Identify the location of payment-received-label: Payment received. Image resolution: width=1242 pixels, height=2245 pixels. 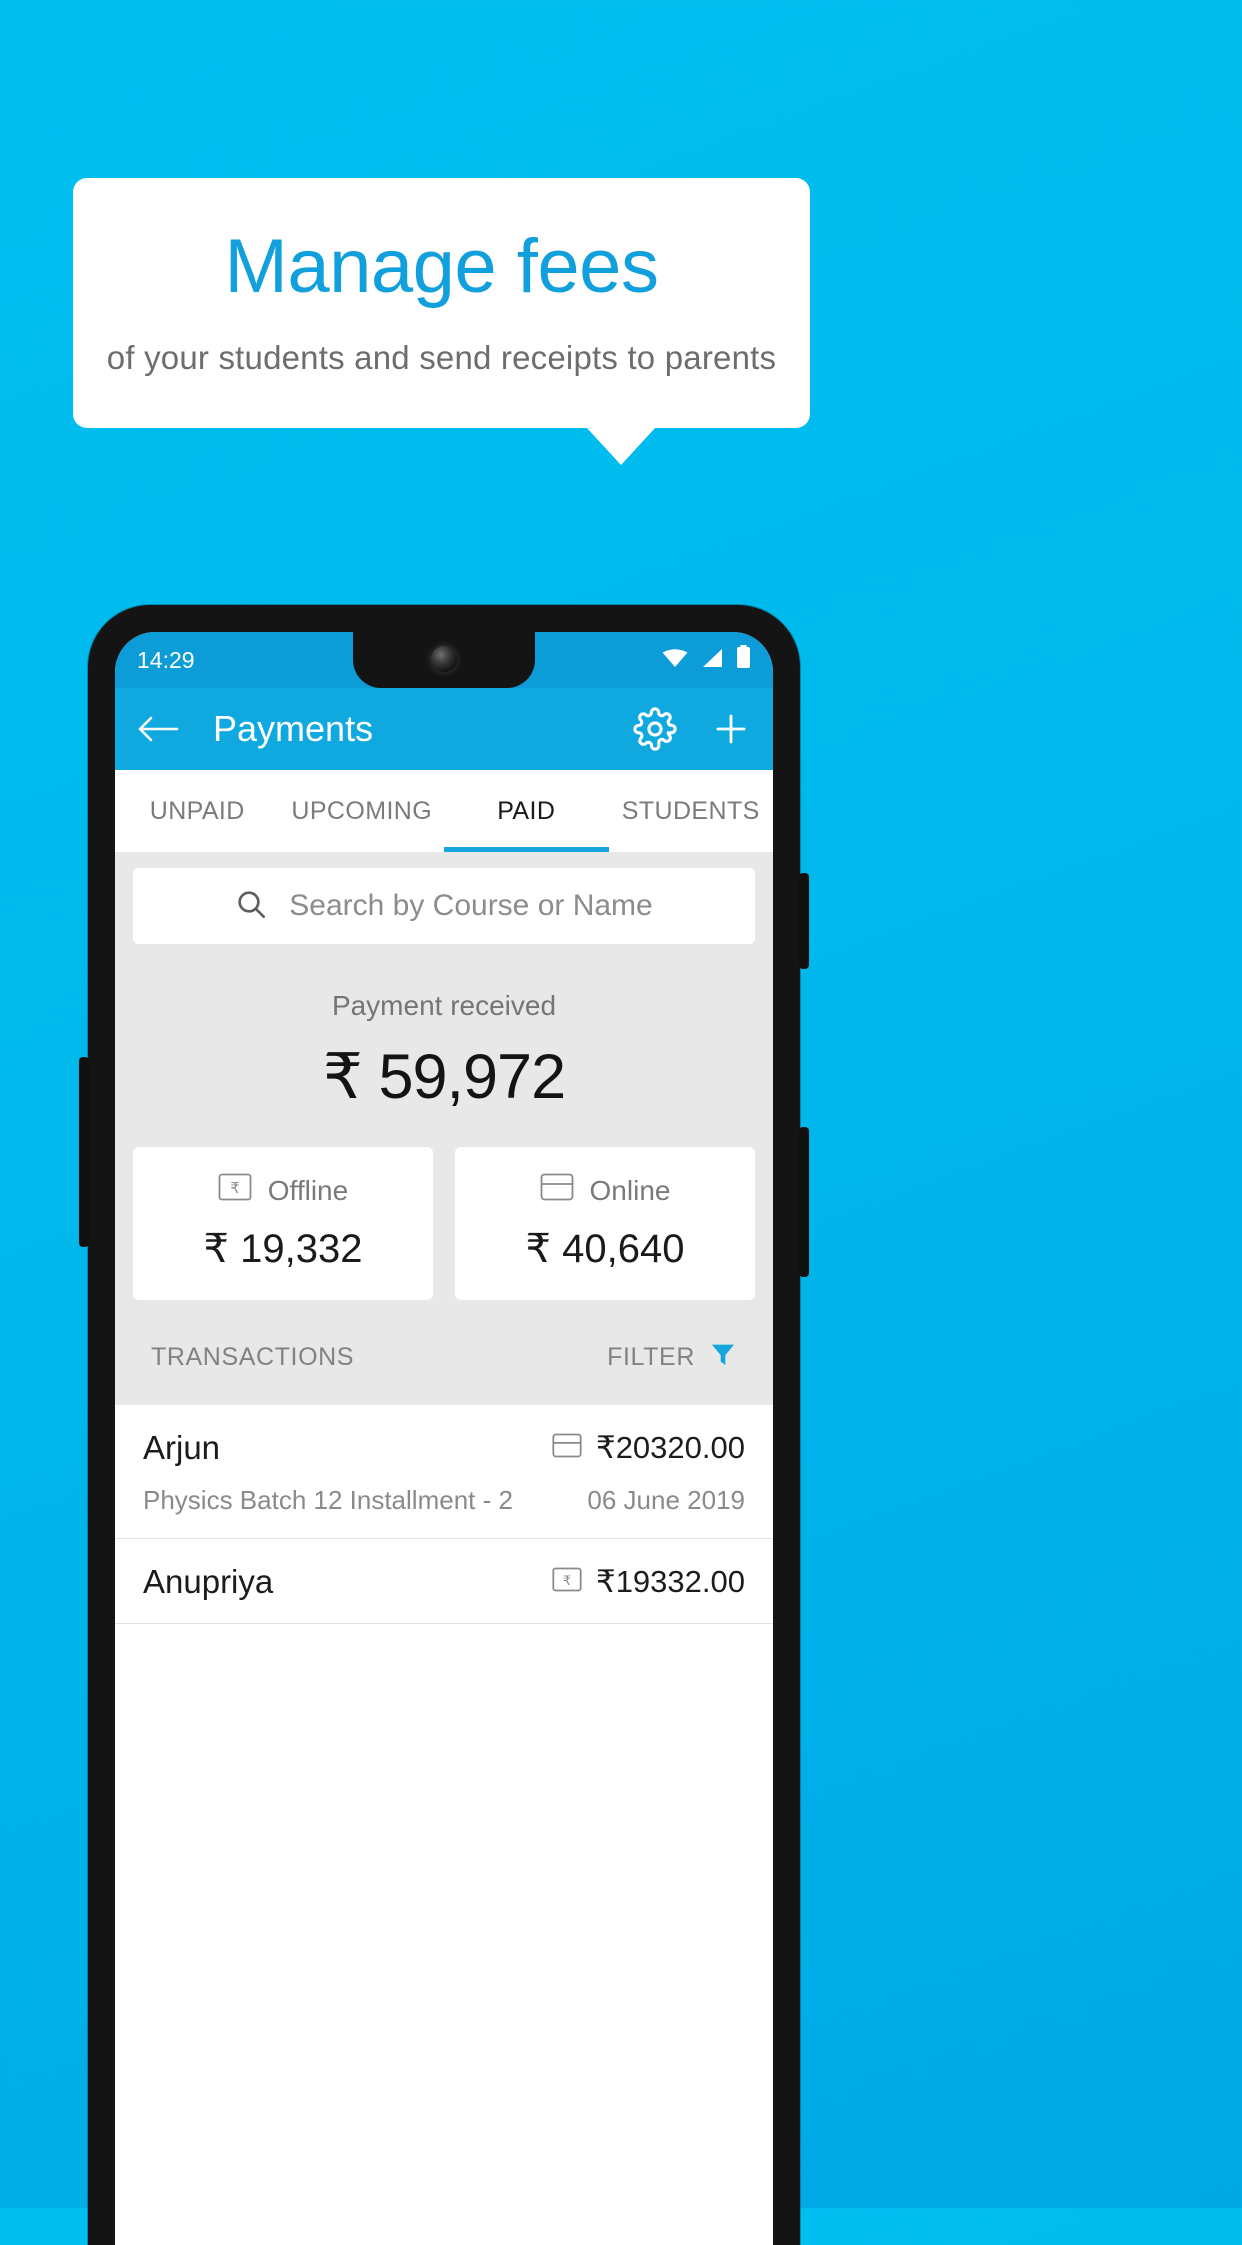
(444, 1005).